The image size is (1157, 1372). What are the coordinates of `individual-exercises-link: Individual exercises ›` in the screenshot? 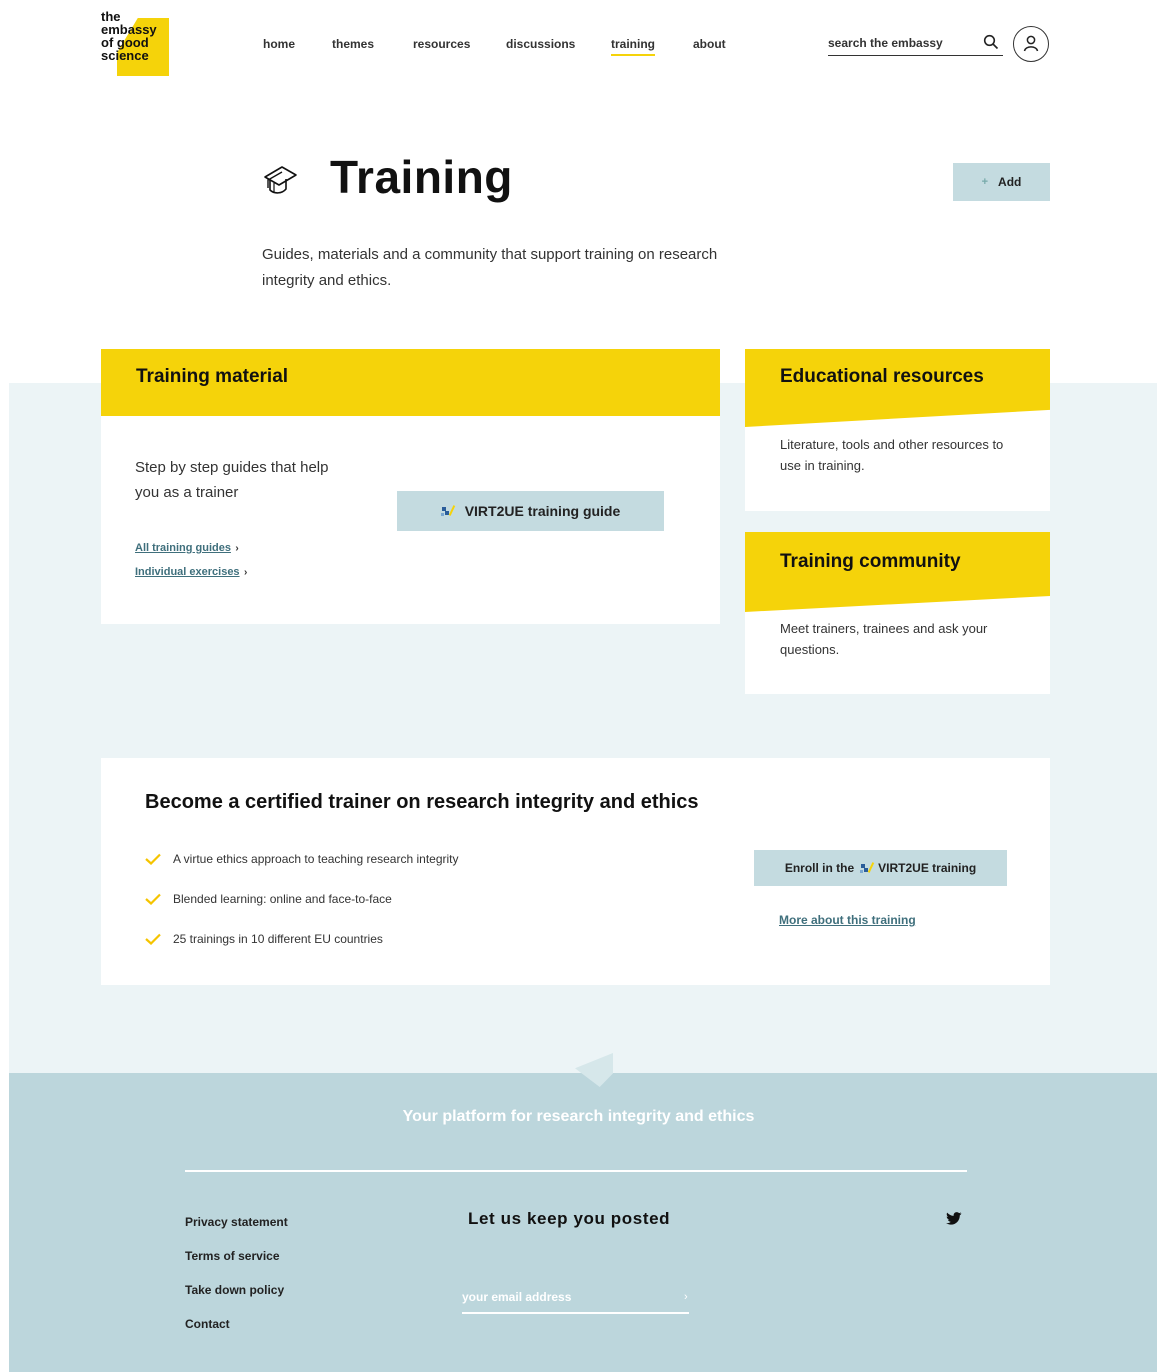 It's located at (191, 571).